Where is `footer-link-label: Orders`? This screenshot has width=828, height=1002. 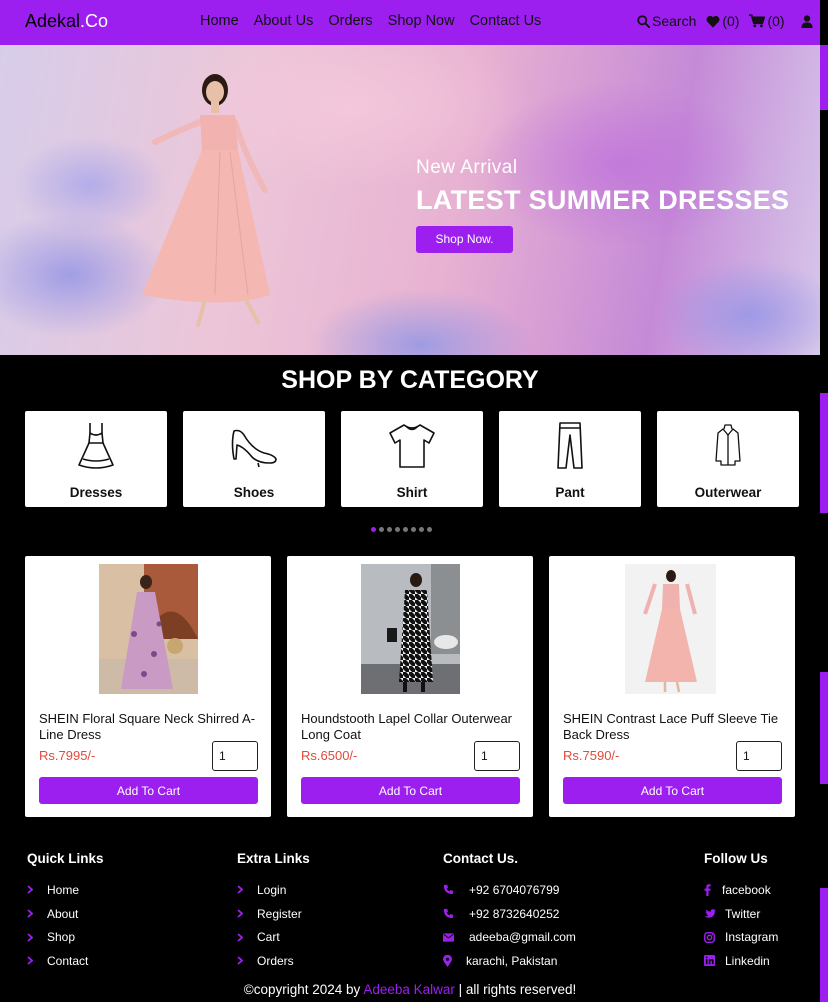
footer-link-label: Orders is located at coordinates (275, 960).